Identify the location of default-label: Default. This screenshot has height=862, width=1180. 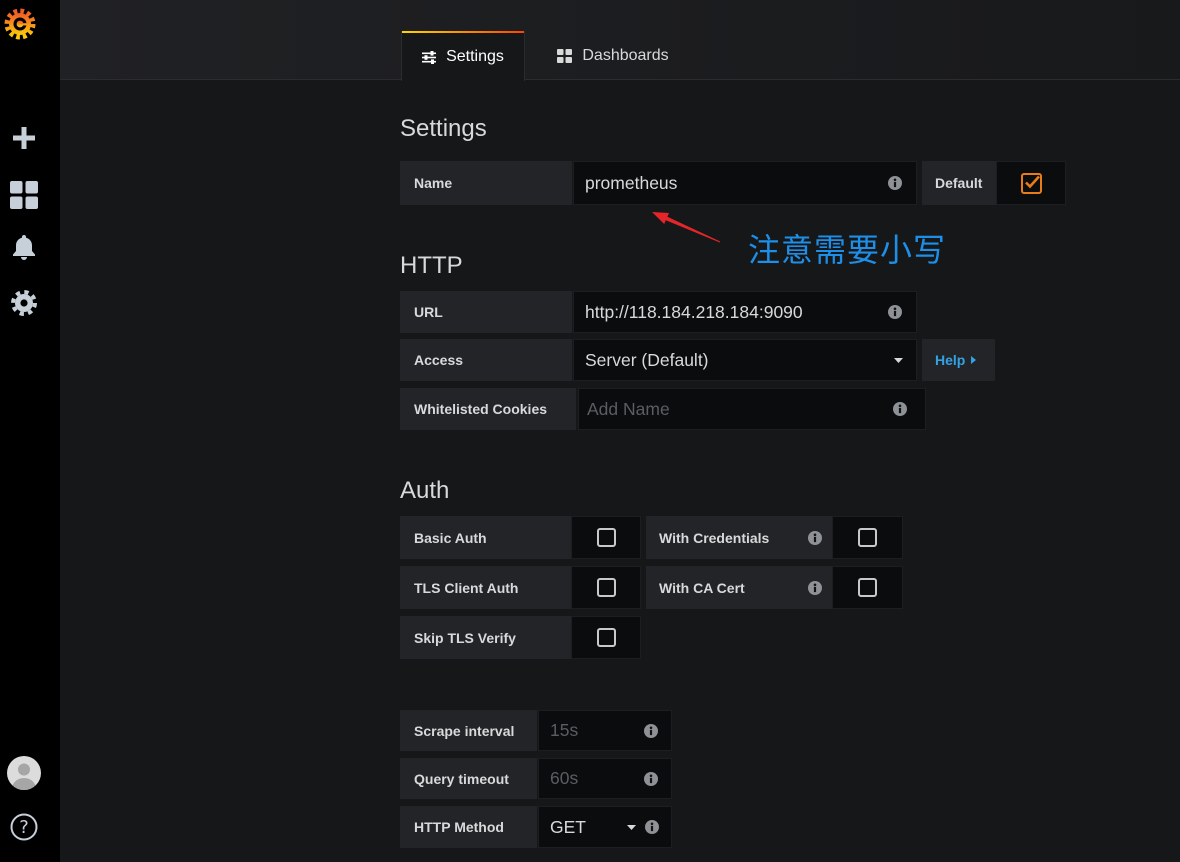
(959, 183).